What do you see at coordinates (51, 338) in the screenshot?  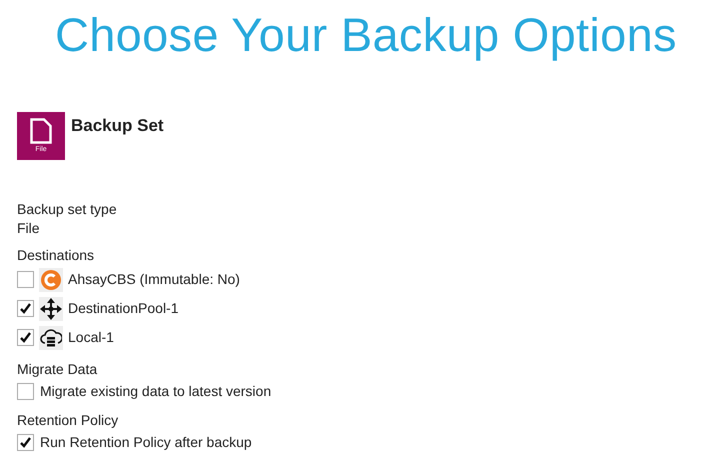 I see `cloud-server-icon` at bounding box center [51, 338].